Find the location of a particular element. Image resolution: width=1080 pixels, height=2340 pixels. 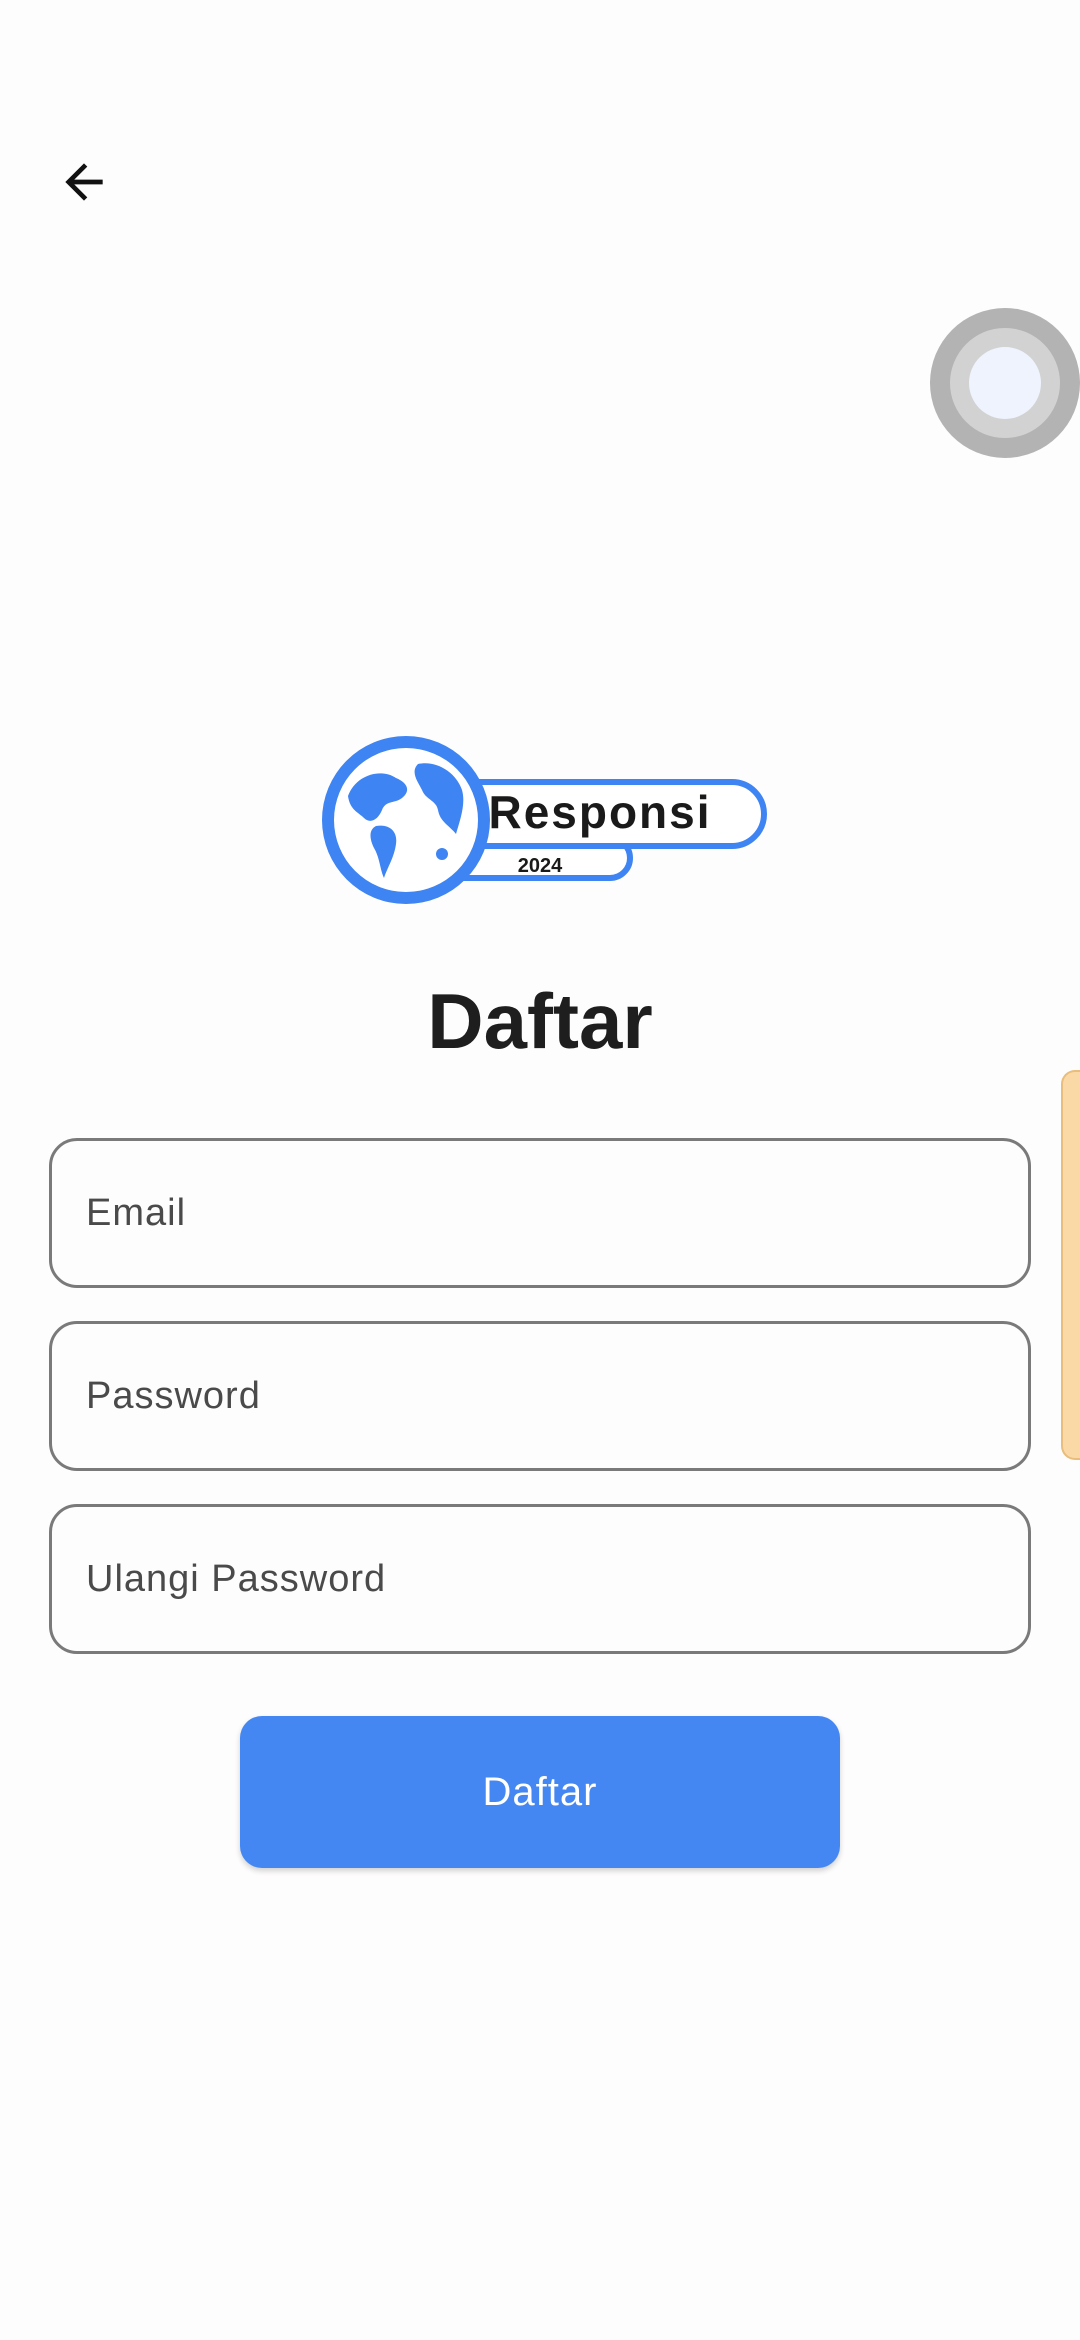

register-button: Daftar is located at coordinates (540, 1792).